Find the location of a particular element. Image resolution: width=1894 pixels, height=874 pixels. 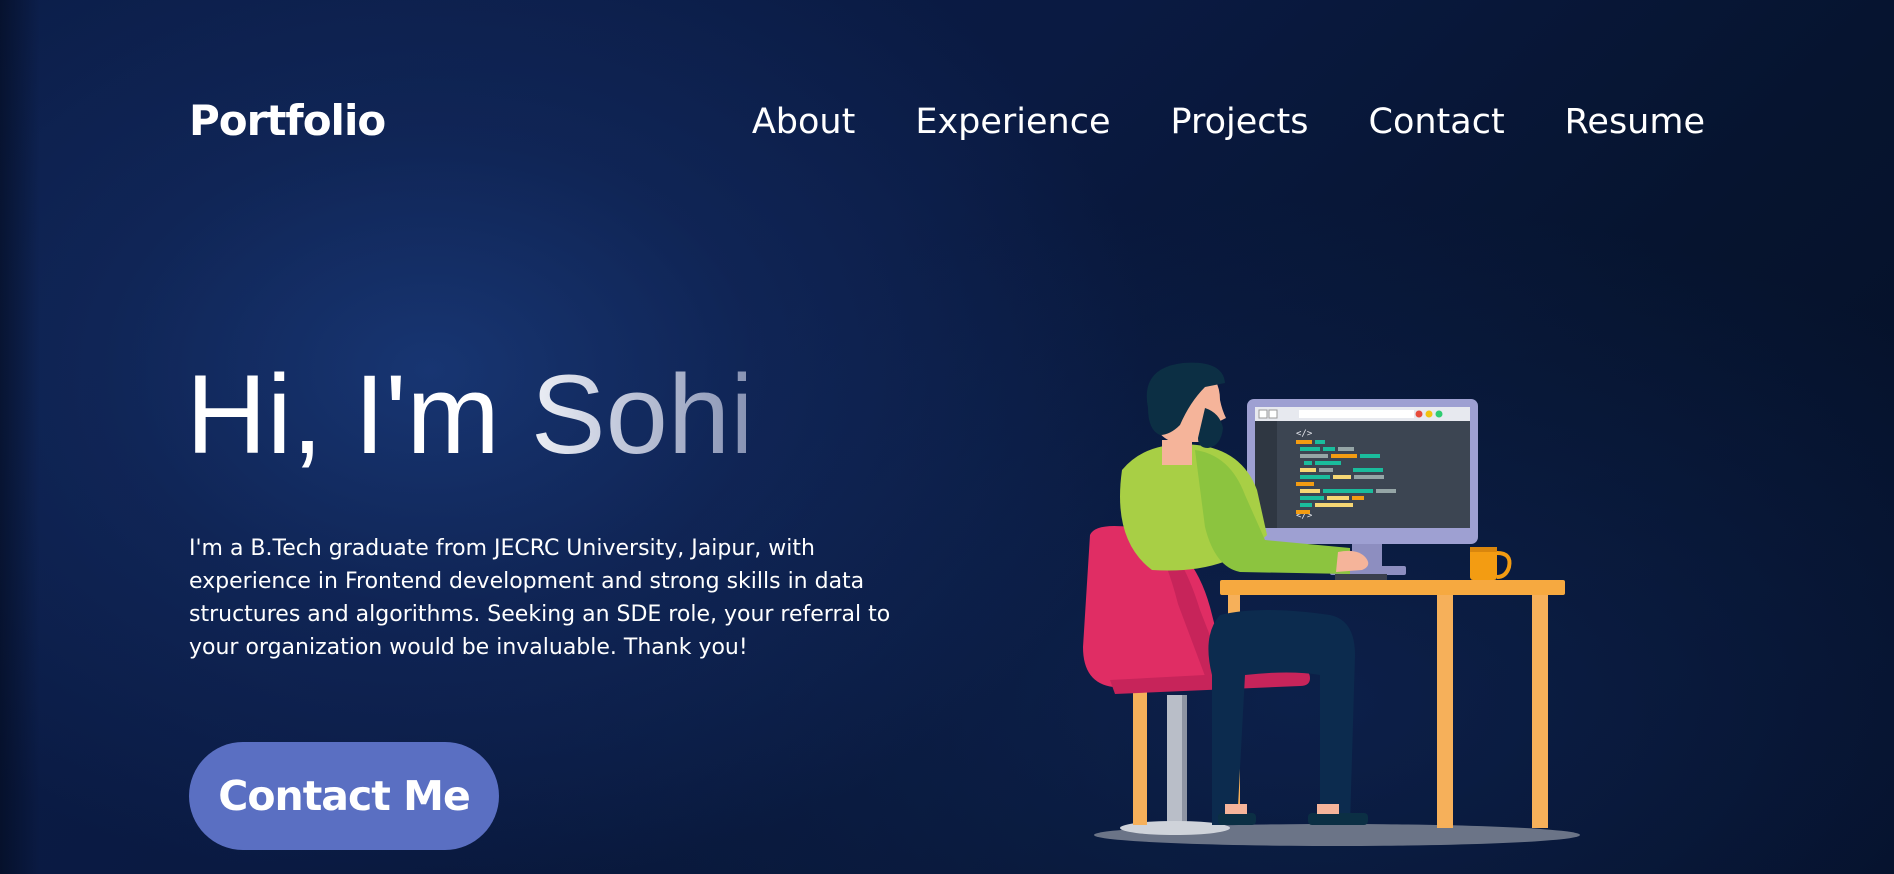

desk-leg-right-back is located at coordinates (1540, 711).